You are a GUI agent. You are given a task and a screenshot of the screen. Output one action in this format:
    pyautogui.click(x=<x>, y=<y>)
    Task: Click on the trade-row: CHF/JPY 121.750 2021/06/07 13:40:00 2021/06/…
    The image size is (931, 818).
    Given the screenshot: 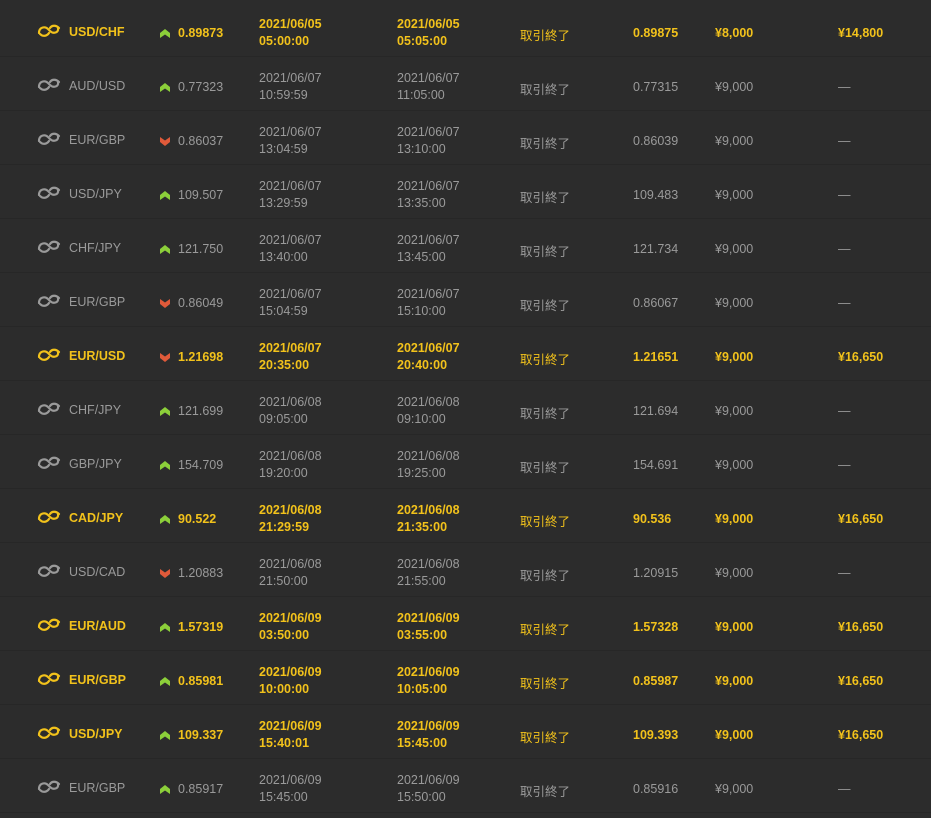 What is the action you would take?
    pyautogui.click(x=465, y=246)
    